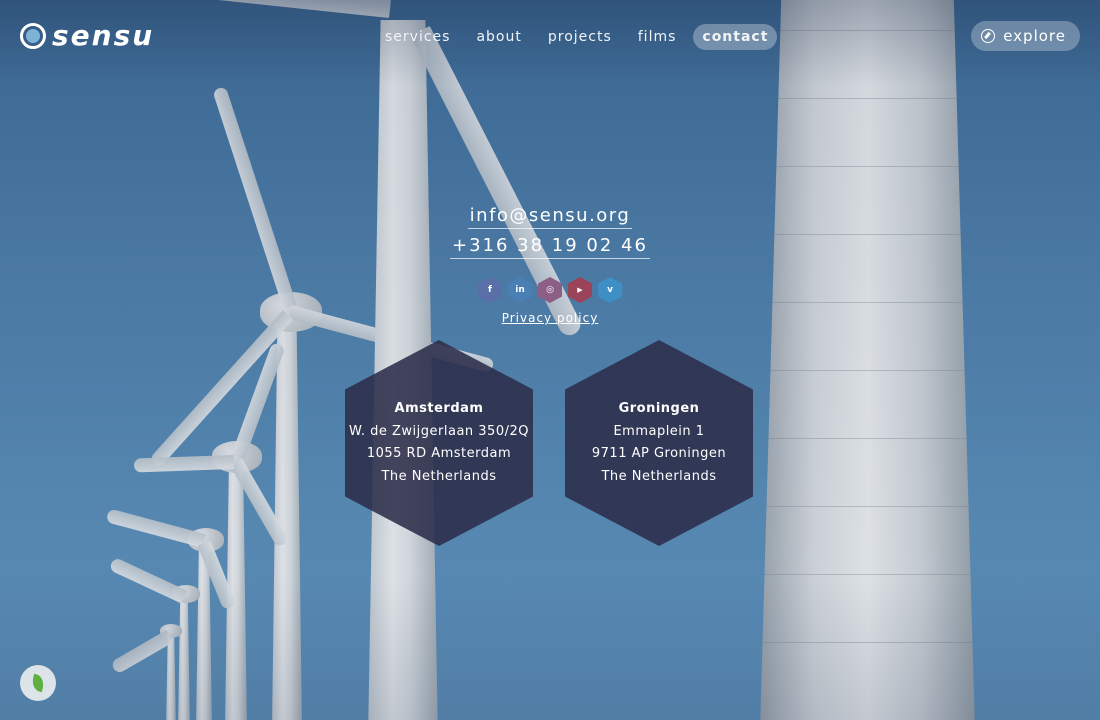 Image resolution: width=1100 pixels, height=720 pixels. I want to click on nav-item-contact: contact, so click(735, 37).